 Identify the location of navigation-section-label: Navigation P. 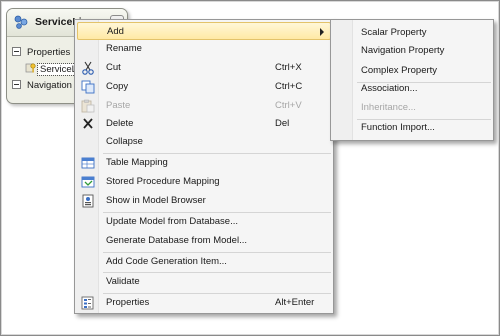
(54, 85).